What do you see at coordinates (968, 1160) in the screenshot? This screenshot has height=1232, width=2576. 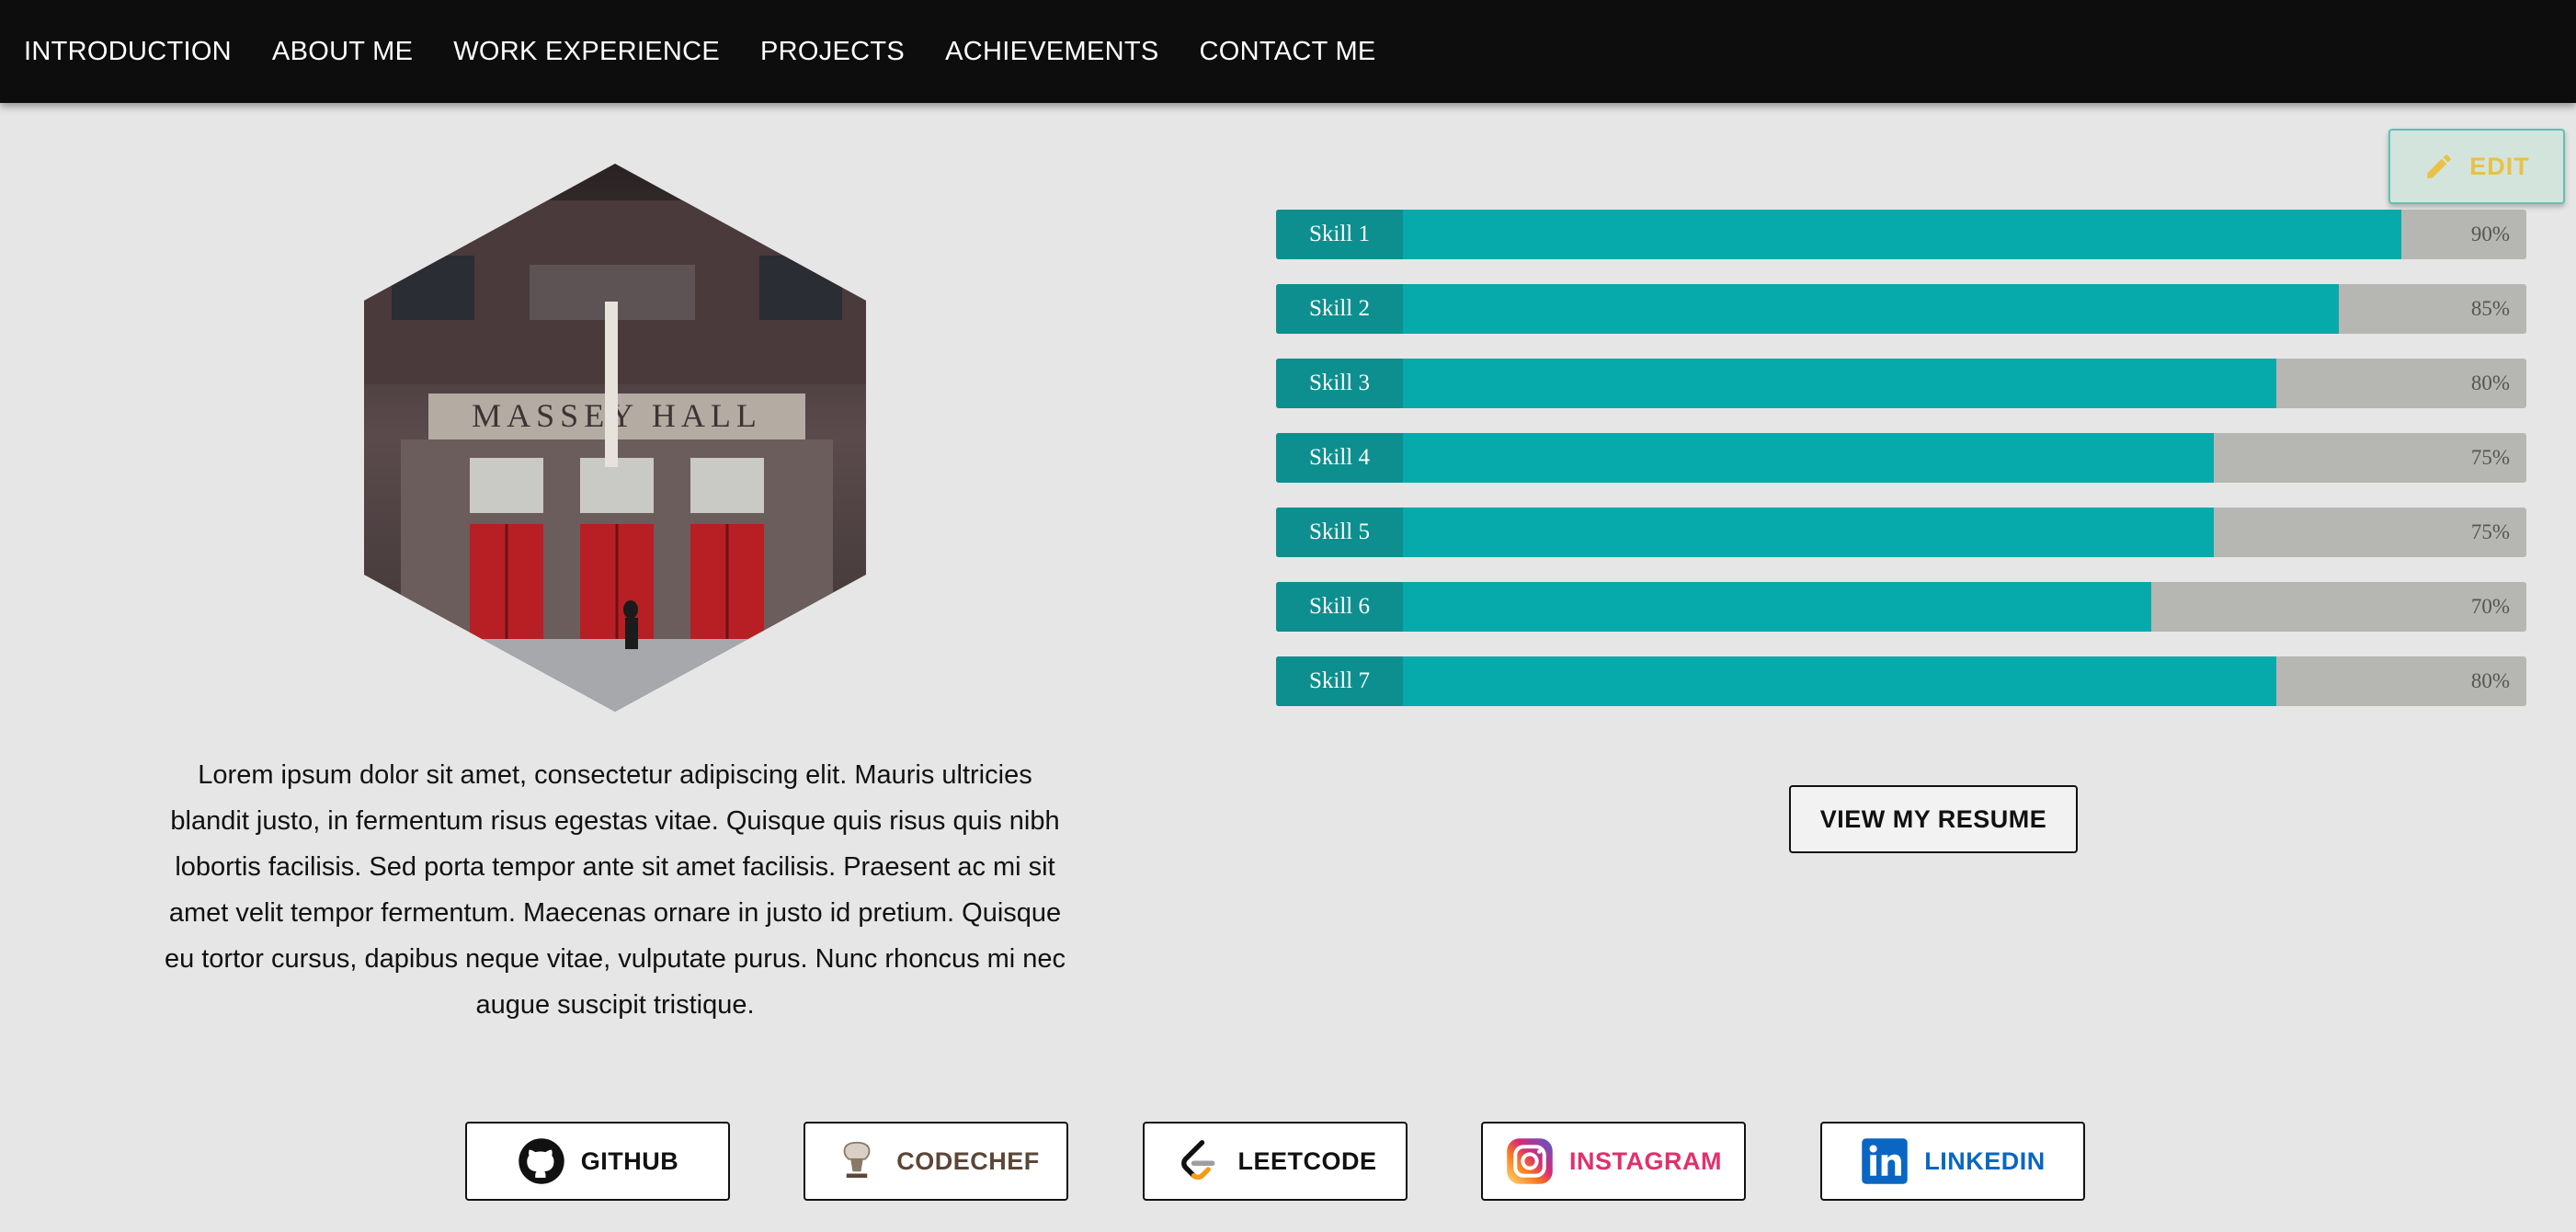 I see `codechef-label: CODECHEF` at bounding box center [968, 1160].